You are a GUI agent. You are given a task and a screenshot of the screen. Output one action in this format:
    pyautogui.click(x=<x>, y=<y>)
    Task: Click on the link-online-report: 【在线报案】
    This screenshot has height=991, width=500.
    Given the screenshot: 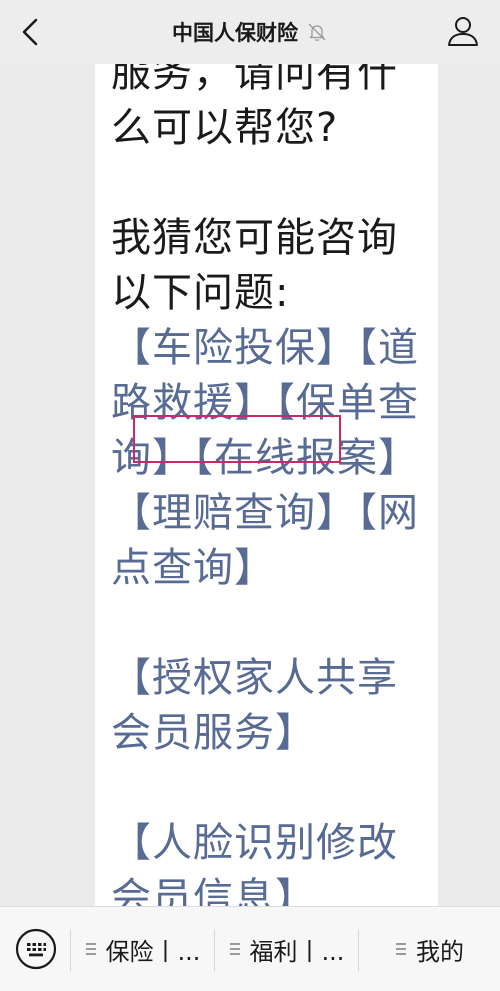 What is the action you would take?
    pyautogui.click(x=306, y=458)
    